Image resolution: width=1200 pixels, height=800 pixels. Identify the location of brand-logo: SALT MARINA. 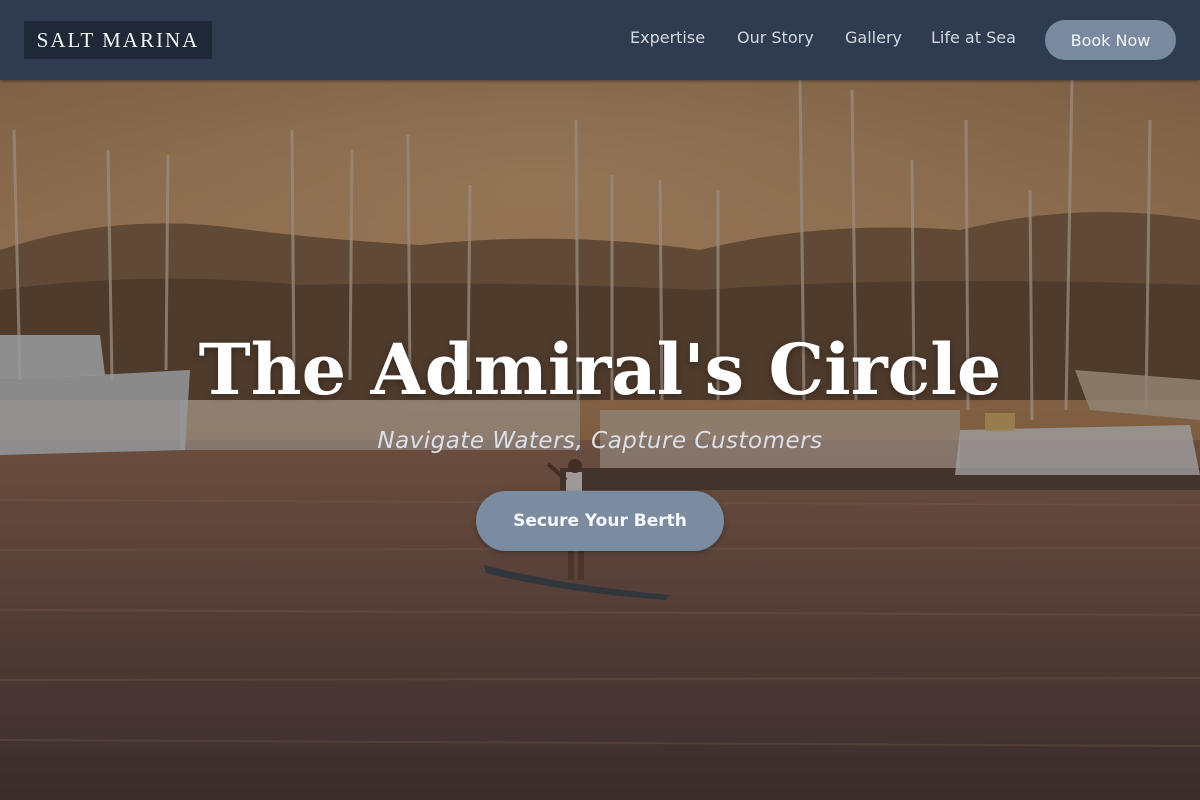
(118, 40).